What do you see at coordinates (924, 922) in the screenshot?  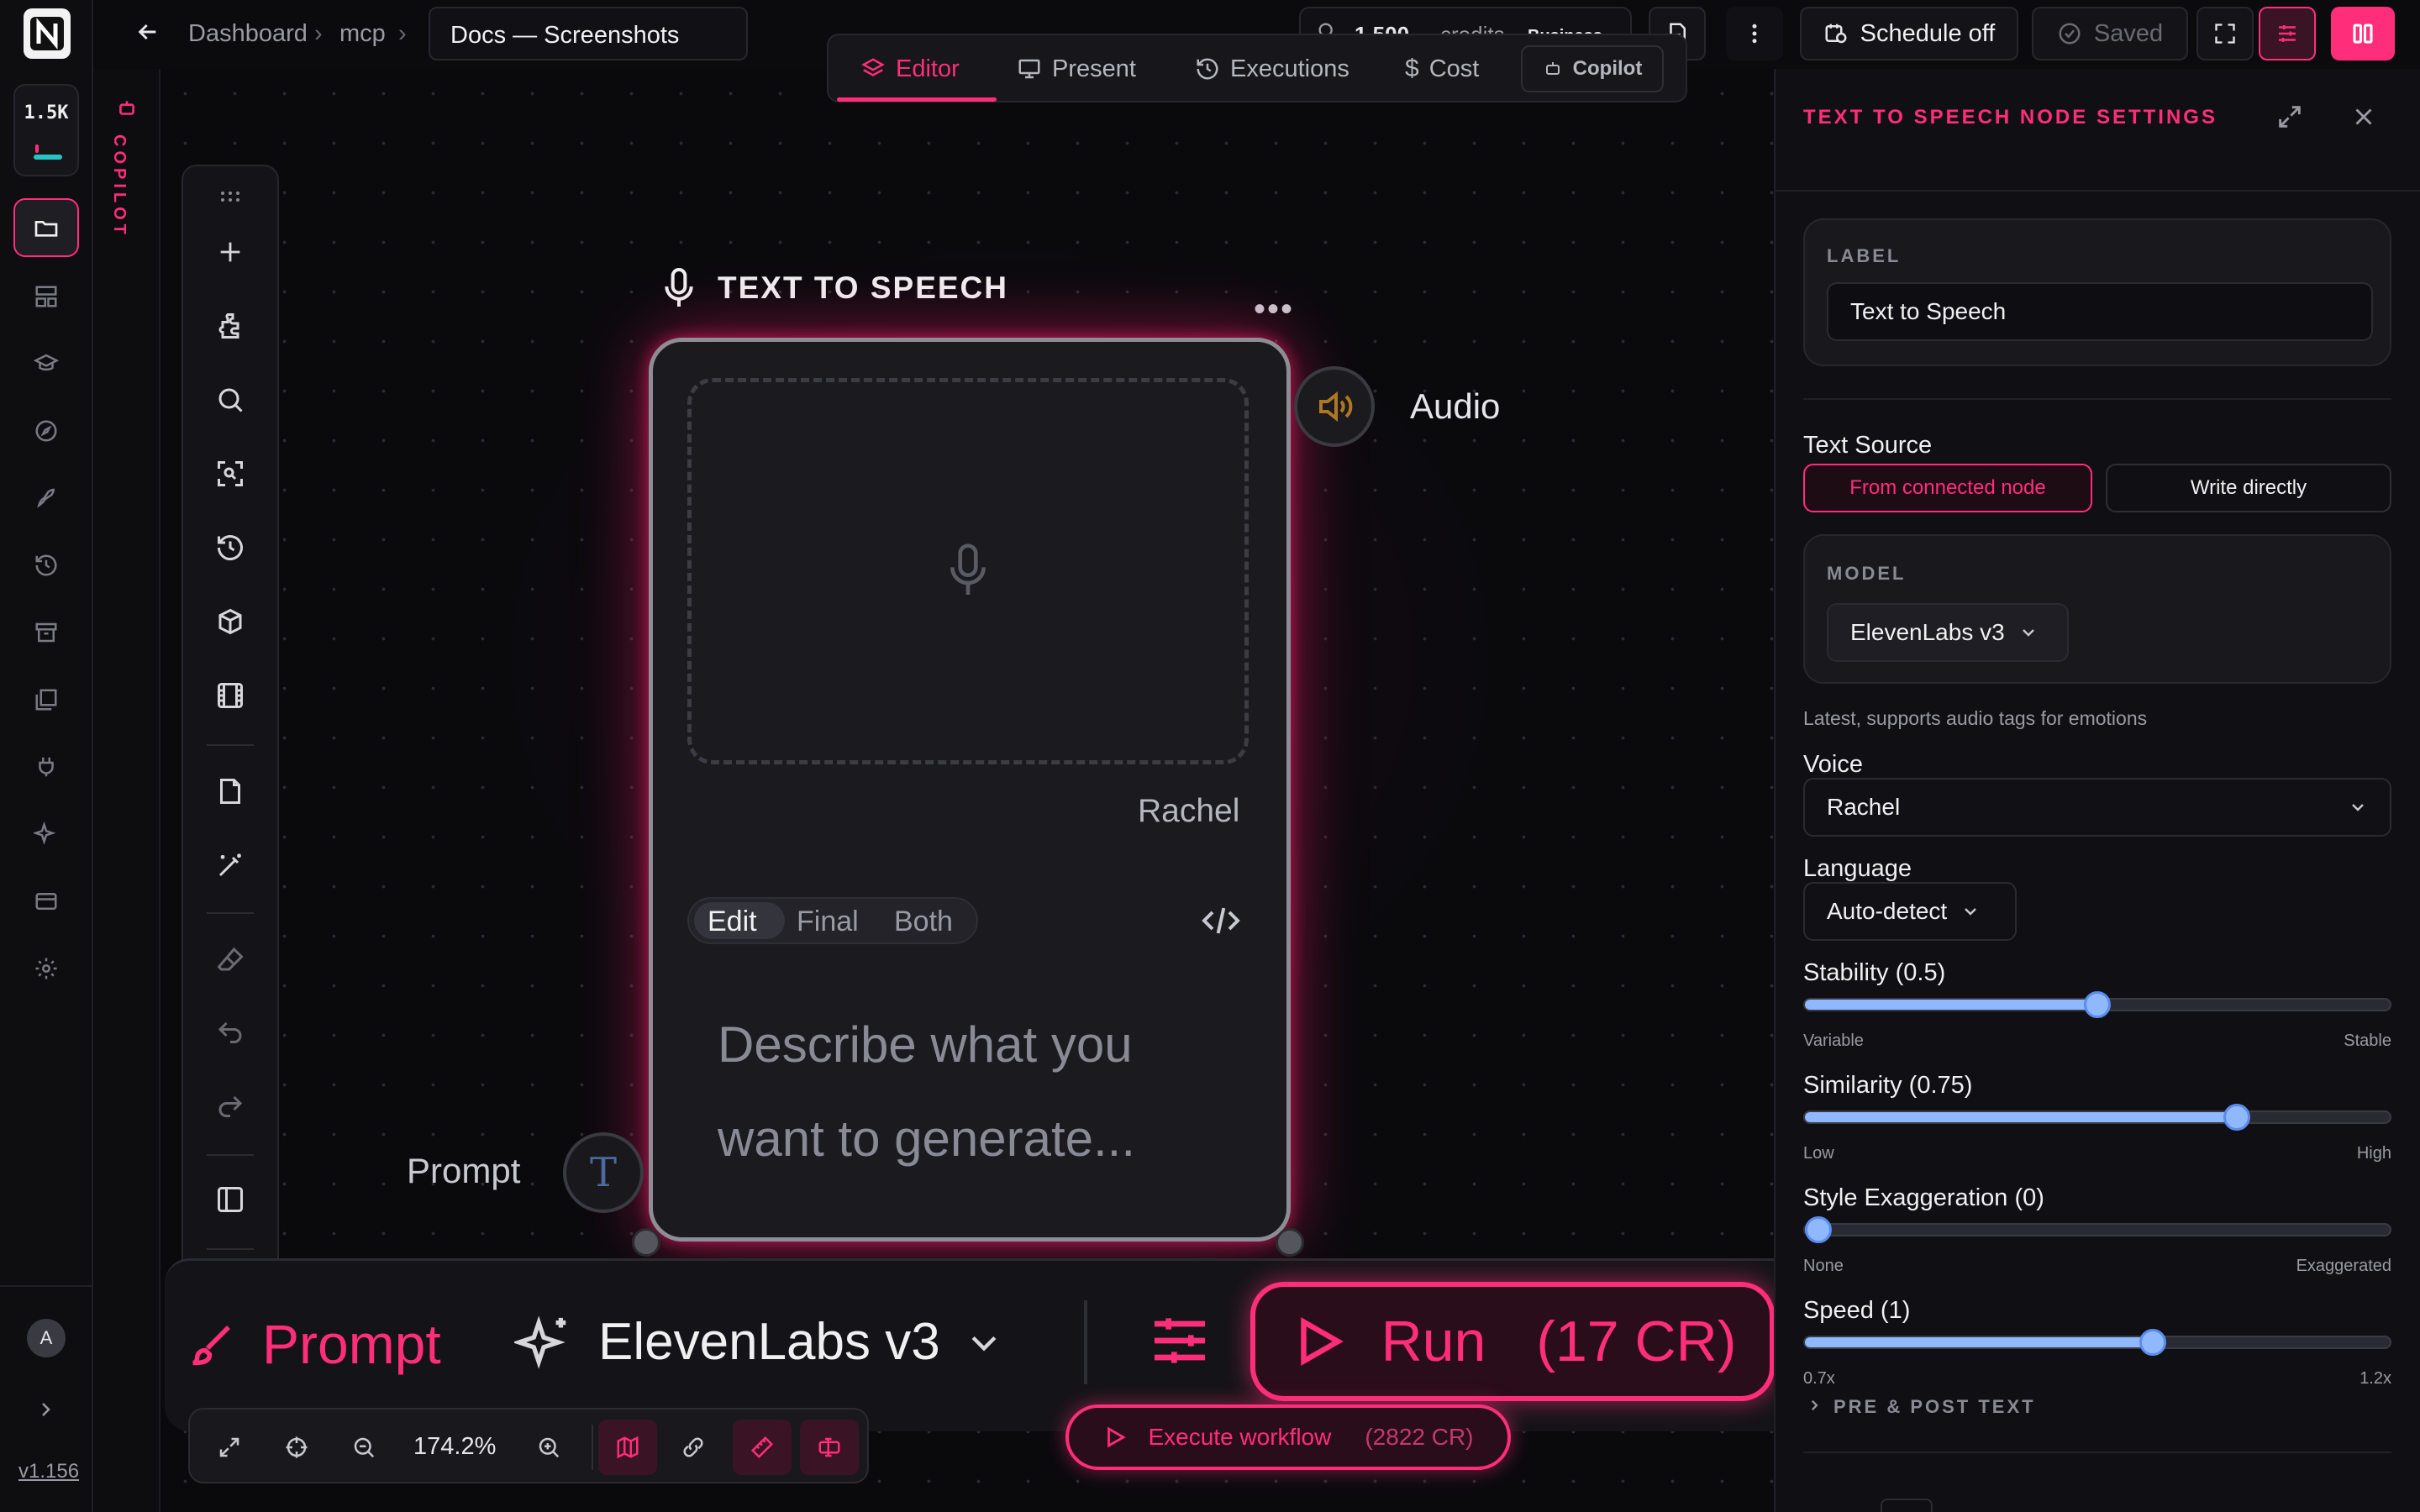 I see `view-mode-both: Both` at bounding box center [924, 922].